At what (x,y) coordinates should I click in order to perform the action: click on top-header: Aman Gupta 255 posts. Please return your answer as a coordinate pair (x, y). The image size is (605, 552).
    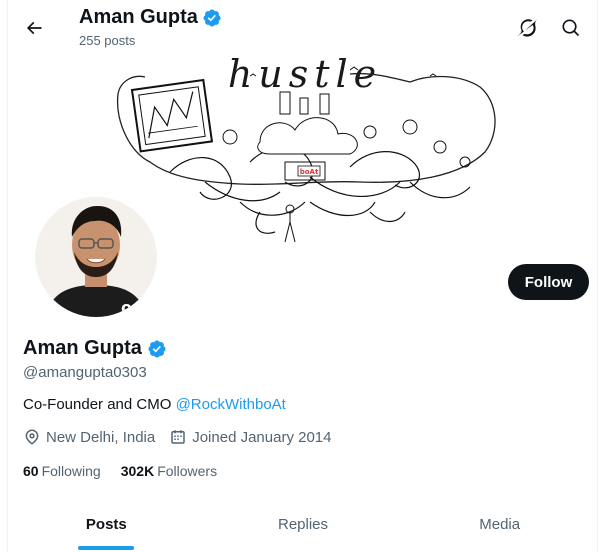
    Looking at the image, I should click on (302, 28).